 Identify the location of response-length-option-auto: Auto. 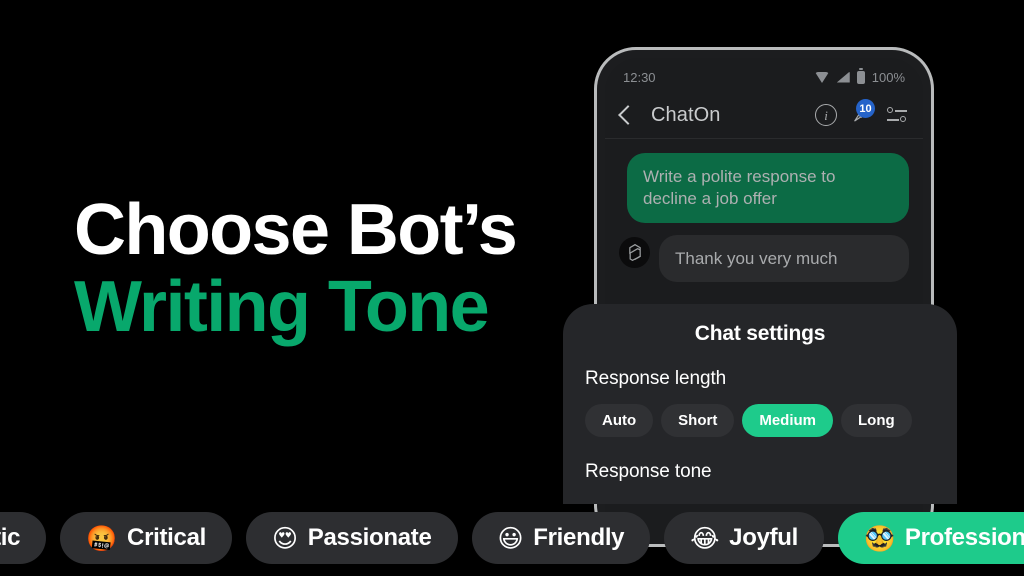
(619, 420).